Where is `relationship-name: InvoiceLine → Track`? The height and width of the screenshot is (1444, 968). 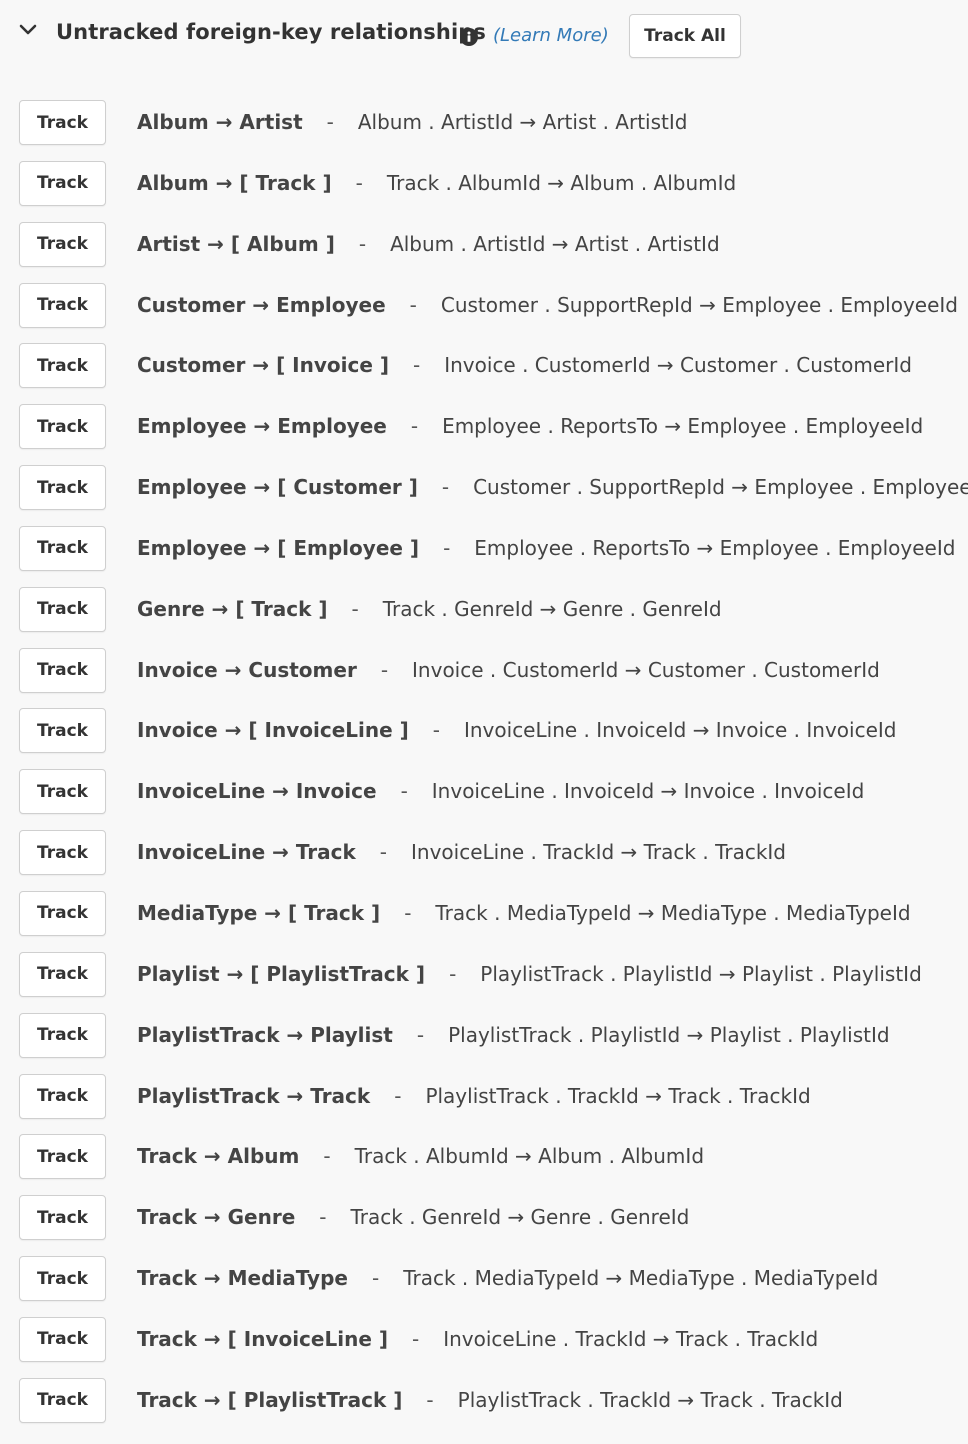 relationship-name: InvoiceLine → Track is located at coordinates (246, 852).